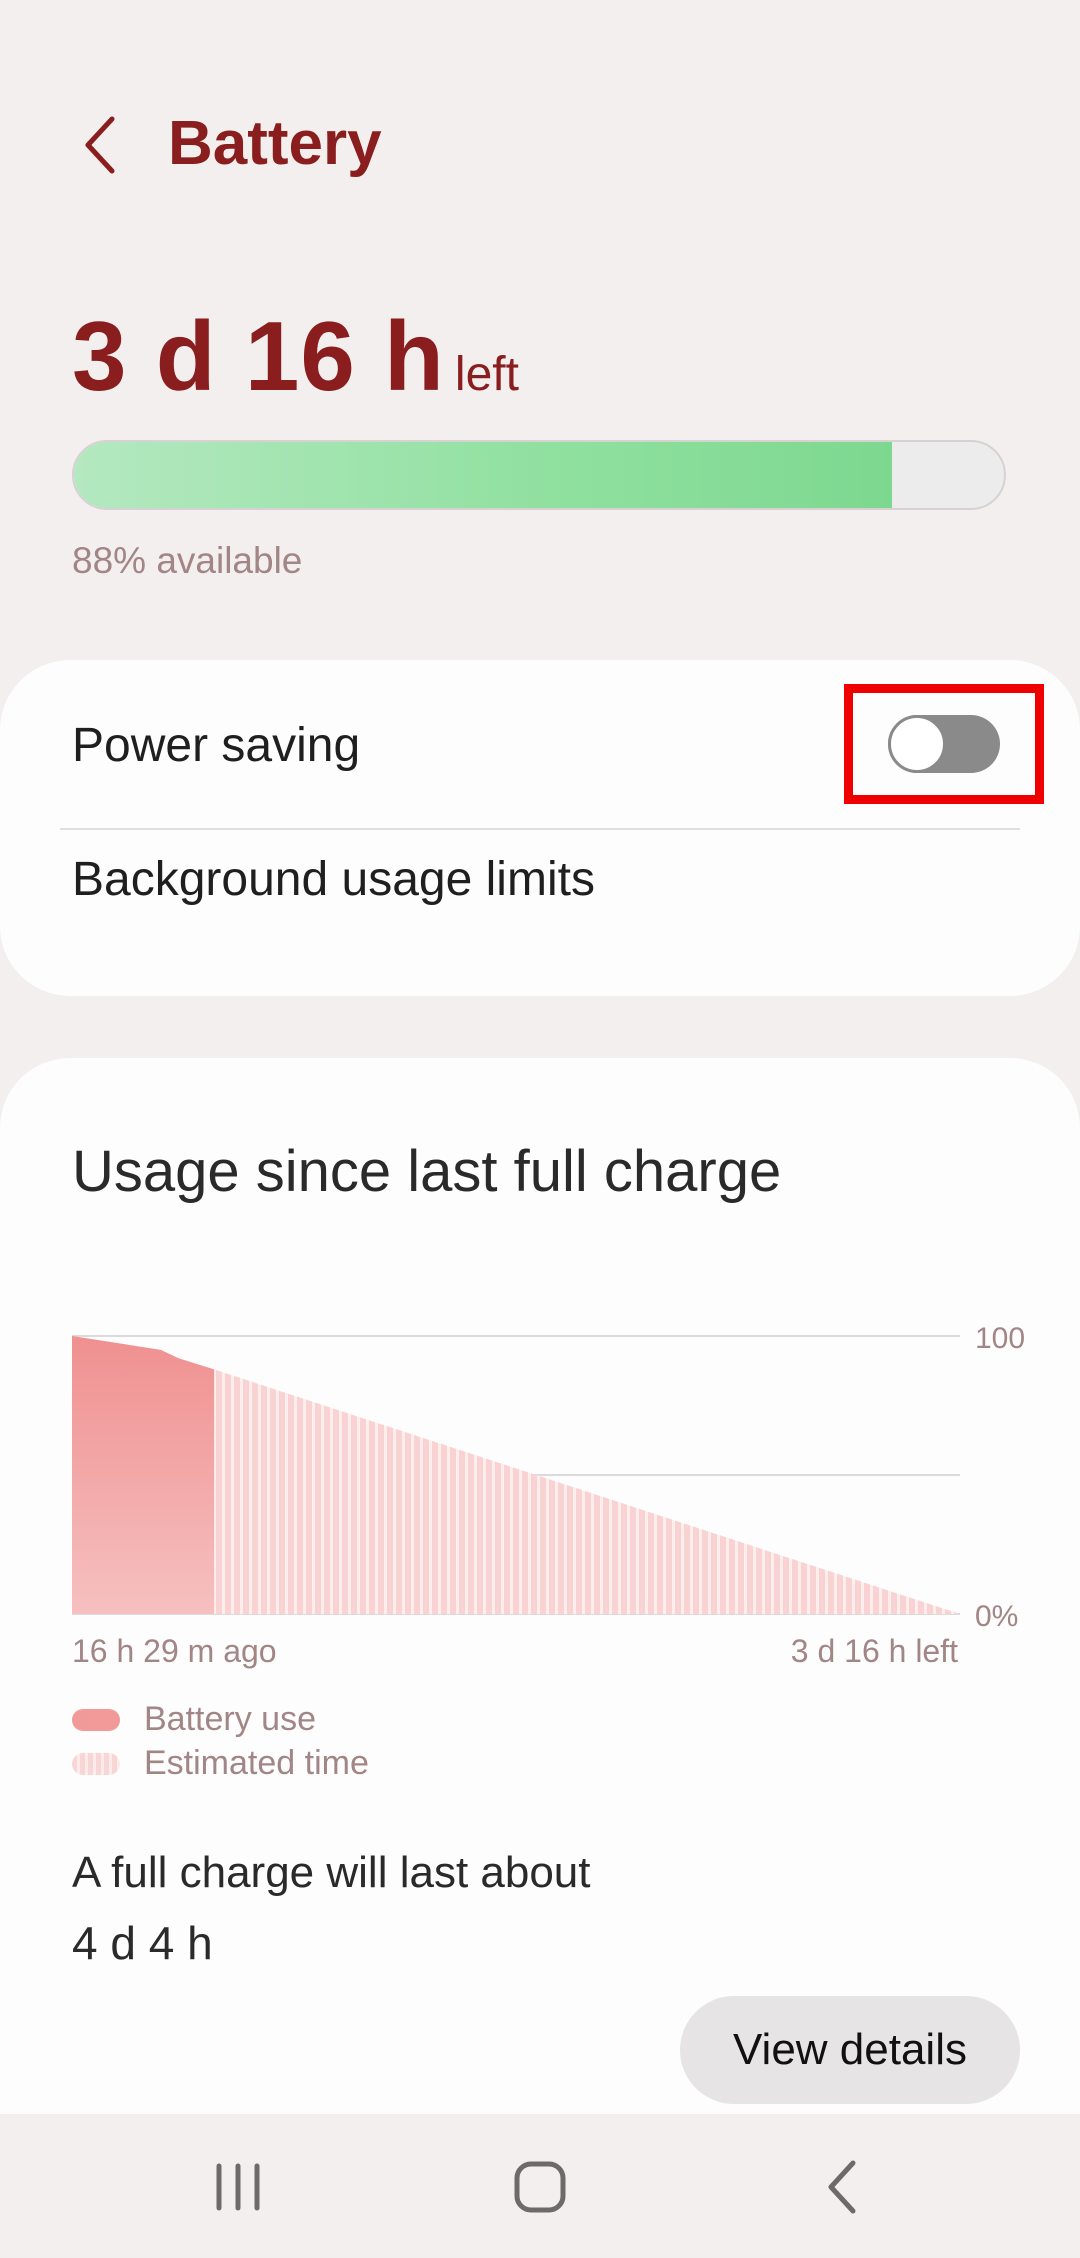 The image size is (1080, 2258). Describe the element at coordinates (258, 356) in the screenshot. I see `time-left-value: 3 d 16 h` at that location.